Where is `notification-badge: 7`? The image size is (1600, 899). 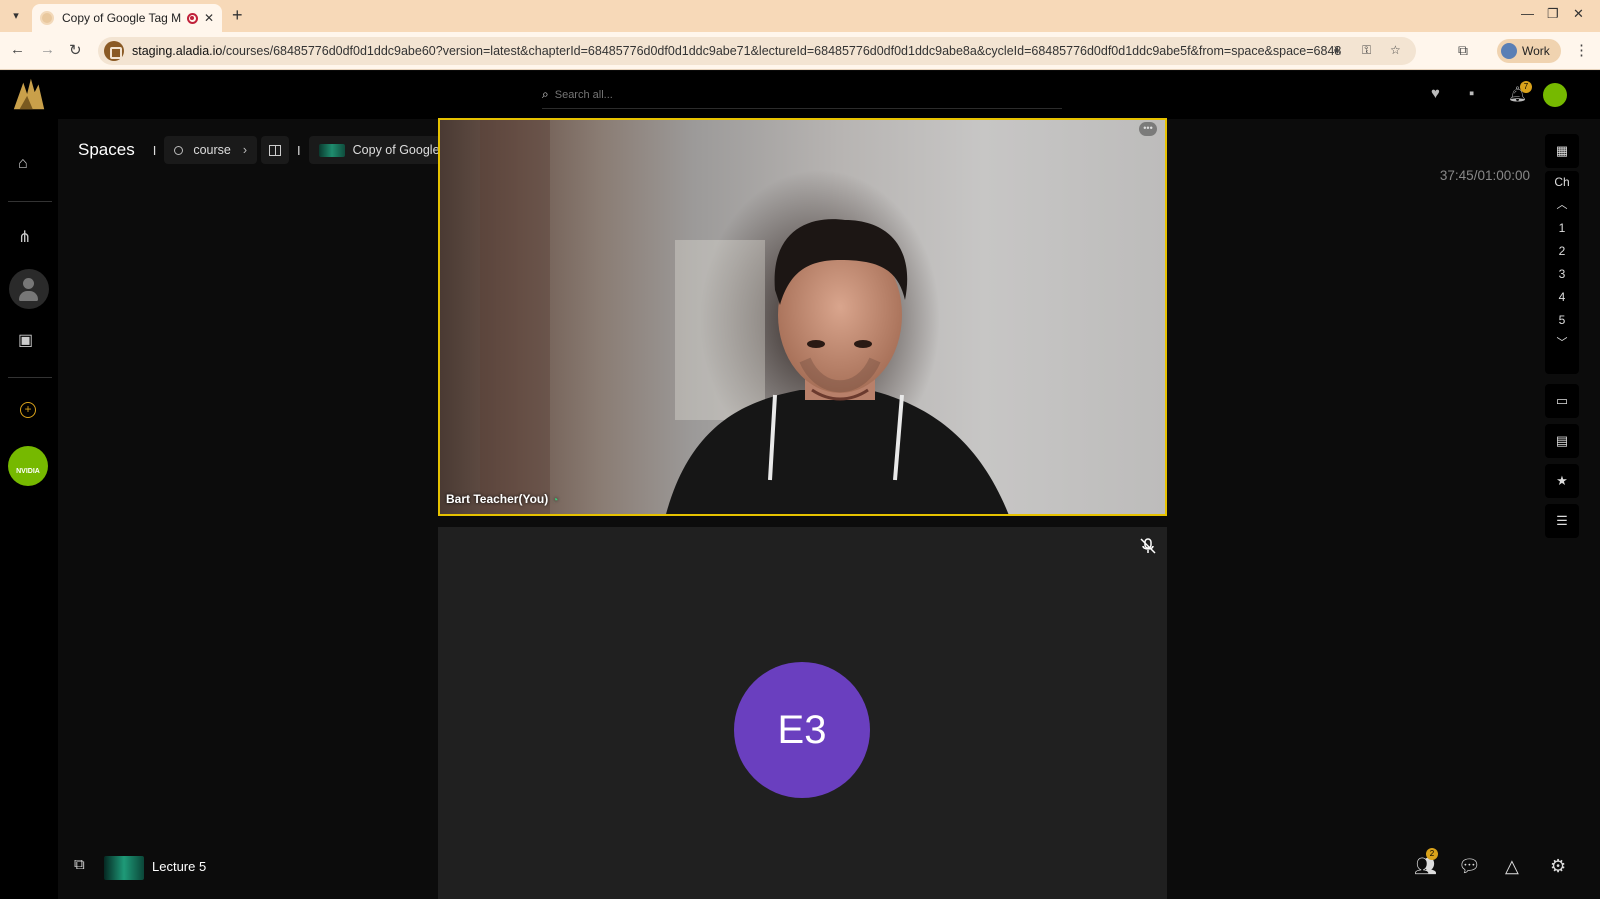 notification-badge: 7 is located at coordinates (1526, 87).